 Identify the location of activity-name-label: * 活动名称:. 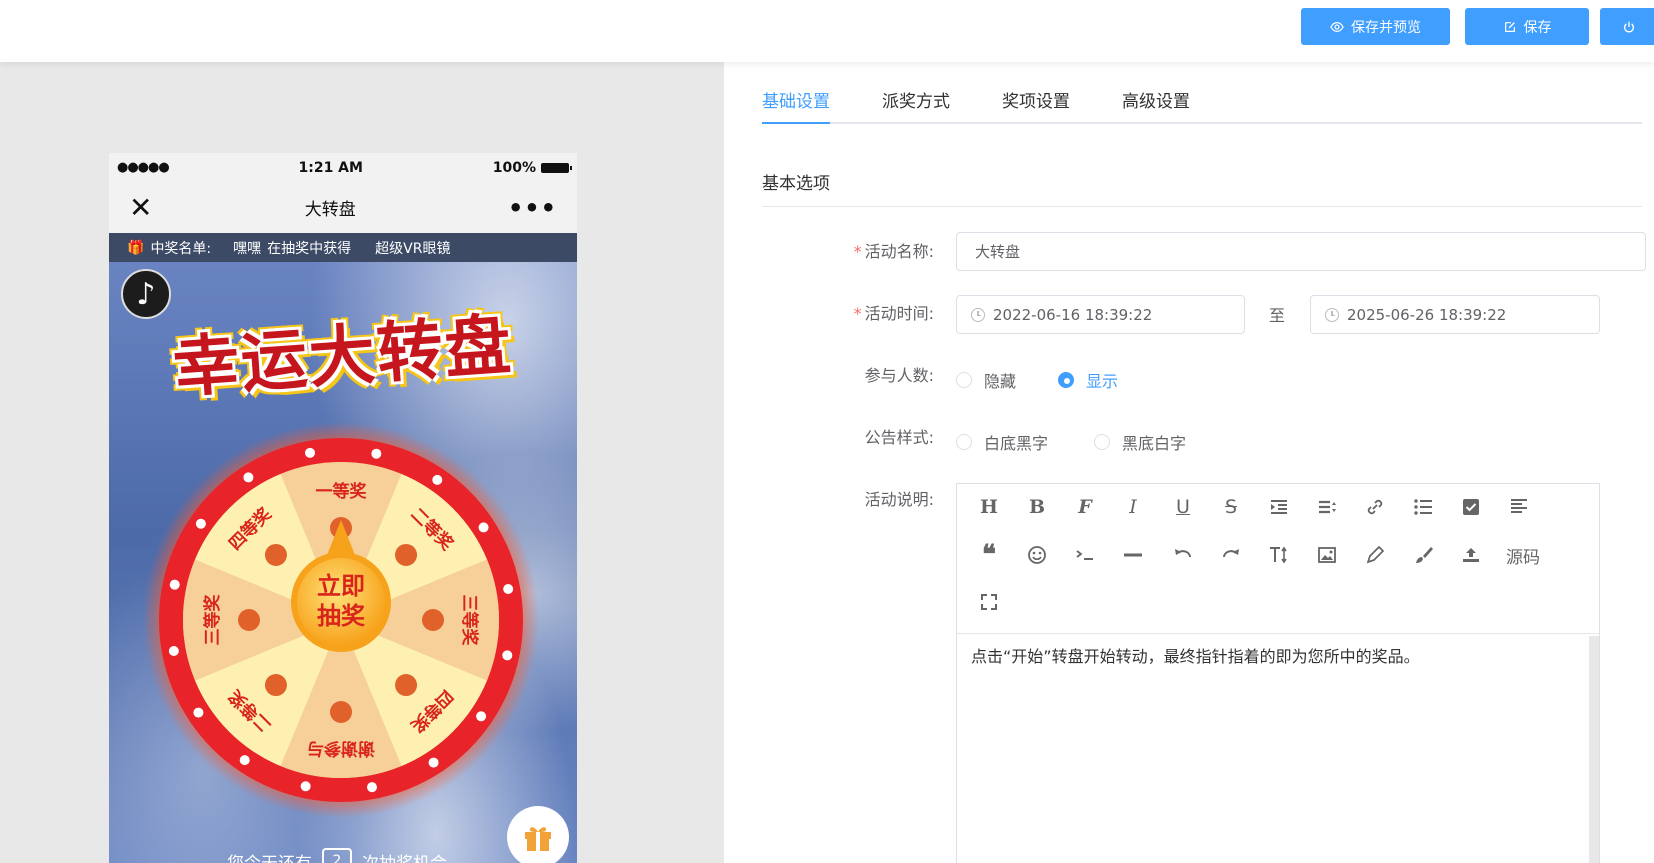
(829, 250).